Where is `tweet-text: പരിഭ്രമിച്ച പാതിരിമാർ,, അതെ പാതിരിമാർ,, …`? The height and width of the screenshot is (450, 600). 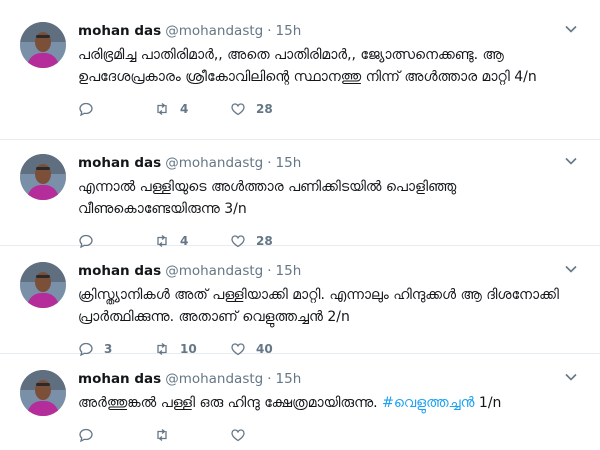
tweet-text: പരിഭ്രമിച്ച പാതിരിമാർ,, അതെ പാതിരിമാർ,, … is located at coordinates (319, 66).